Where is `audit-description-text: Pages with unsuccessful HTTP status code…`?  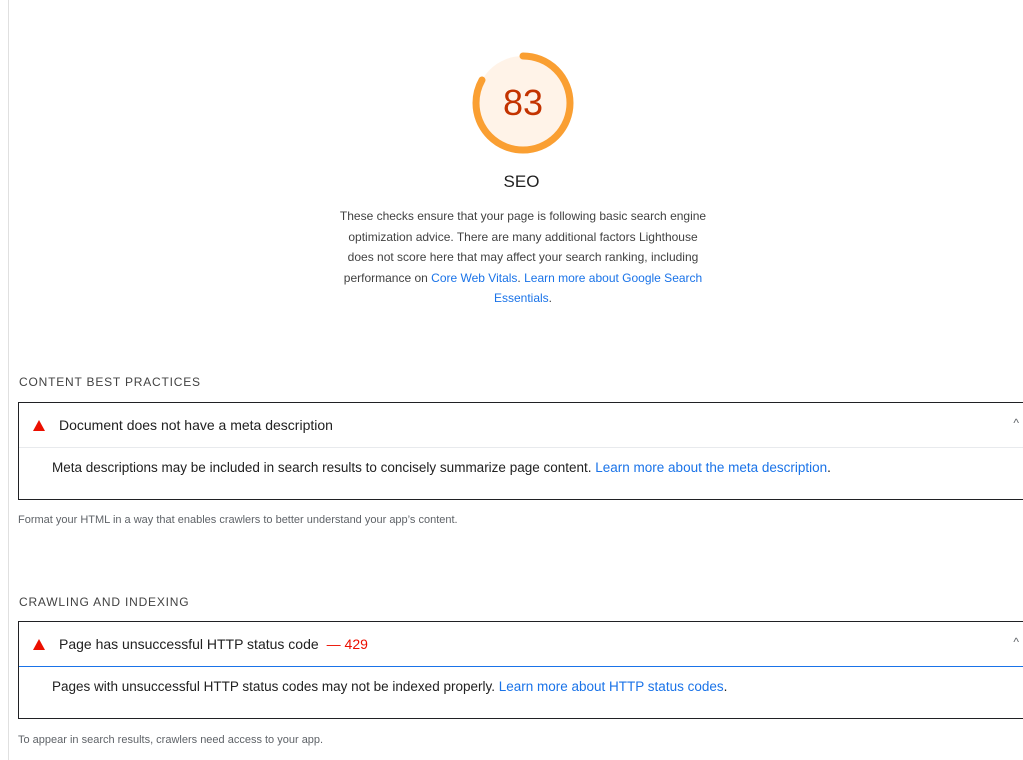 audit-description-text: Pages with unsuccessful HTTP status code… is located at coordinates (275, 686).